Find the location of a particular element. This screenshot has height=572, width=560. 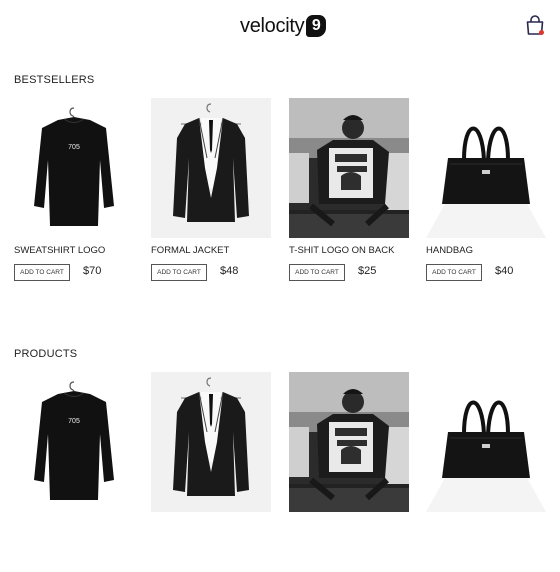

product-price: $40 is located at coordinates (504, 271).